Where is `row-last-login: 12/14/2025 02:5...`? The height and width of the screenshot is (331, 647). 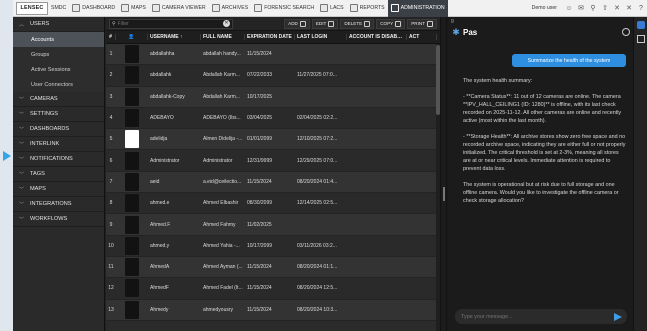
row-last-login: 12/14/2025 02:5... is located at coordinates (317, 203).